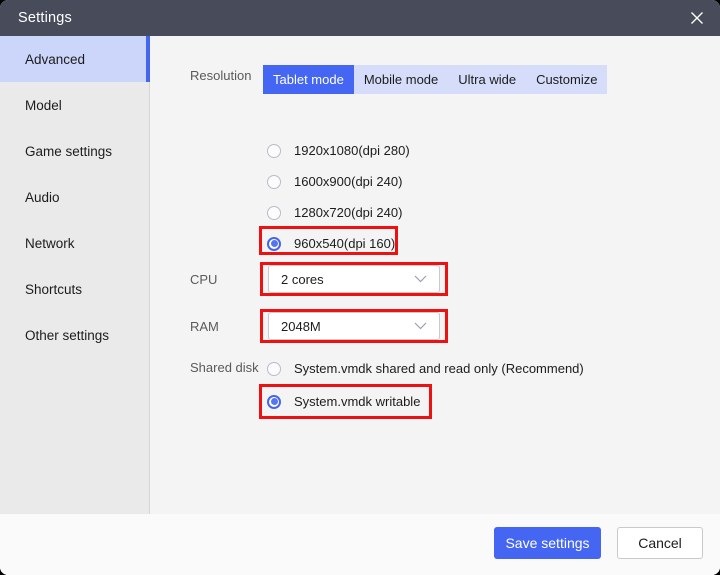  I want to click on shared-disk-option-label: System.vmdk writable, so click(357, 401).